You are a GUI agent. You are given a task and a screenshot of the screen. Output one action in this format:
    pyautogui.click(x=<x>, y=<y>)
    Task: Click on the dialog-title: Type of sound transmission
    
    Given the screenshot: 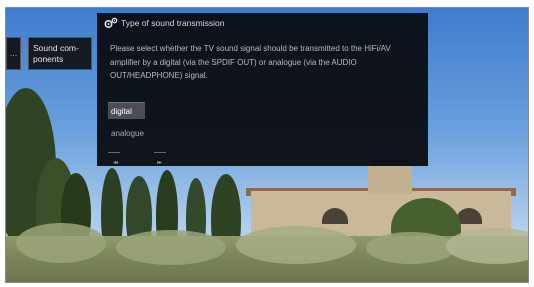 What is the action you would take?
    pyautogui.click(x=173, y=23)
    